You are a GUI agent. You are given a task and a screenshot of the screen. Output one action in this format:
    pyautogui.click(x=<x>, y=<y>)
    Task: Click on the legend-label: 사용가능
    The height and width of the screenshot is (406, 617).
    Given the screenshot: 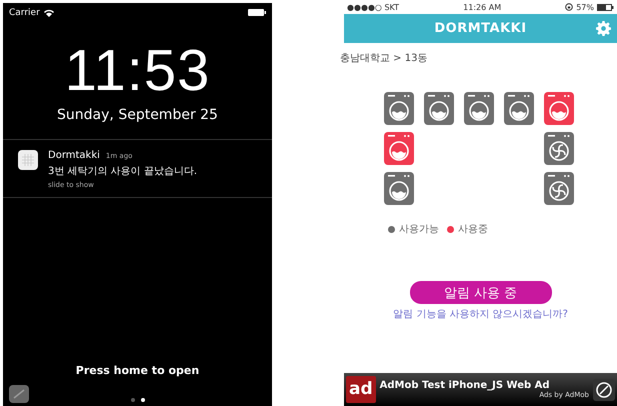 What is the action you would take?
    pyautogui.click(x=419, y=229)
    